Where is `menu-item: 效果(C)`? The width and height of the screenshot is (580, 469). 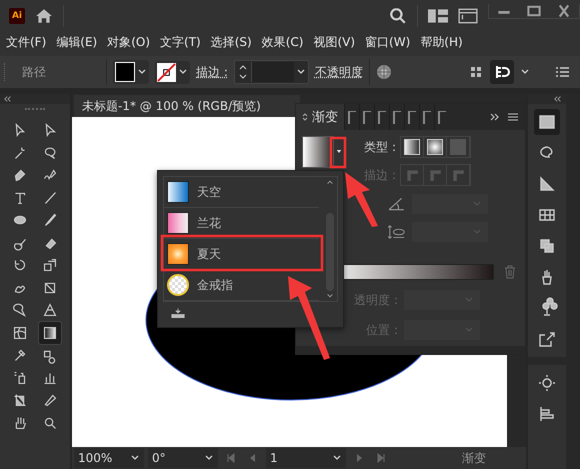
menu-item: 效果(C) is located at coordinates (283, 42).